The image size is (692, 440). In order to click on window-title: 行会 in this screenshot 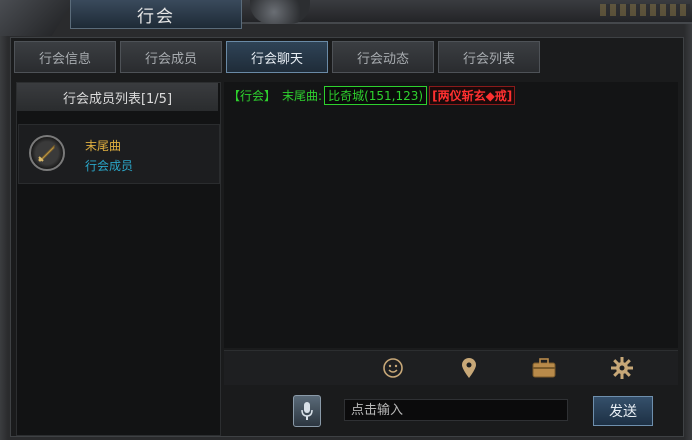, I will do `click(156, 14)`.